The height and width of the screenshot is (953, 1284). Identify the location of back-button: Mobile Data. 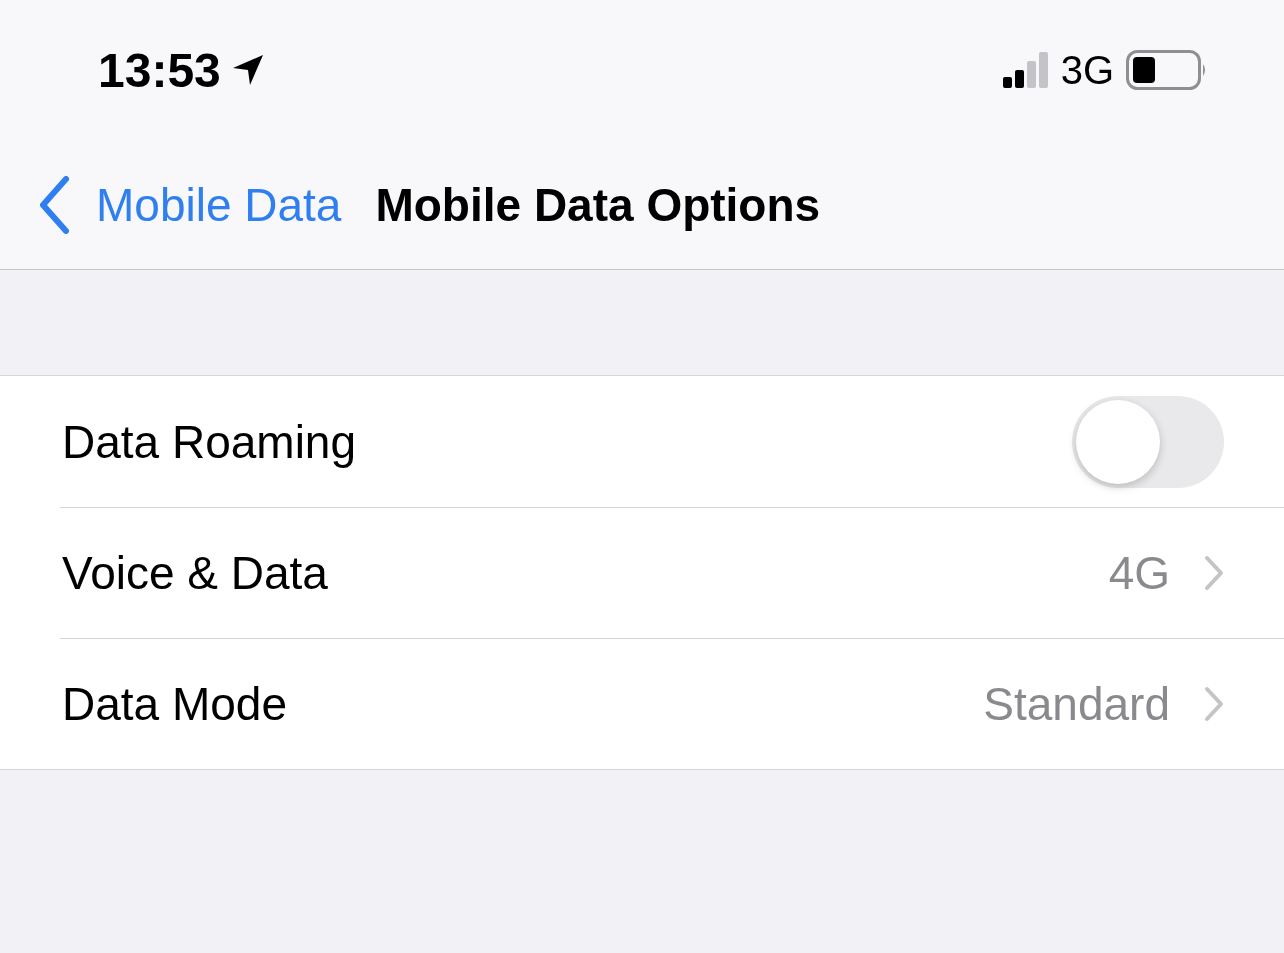
(190, 205).